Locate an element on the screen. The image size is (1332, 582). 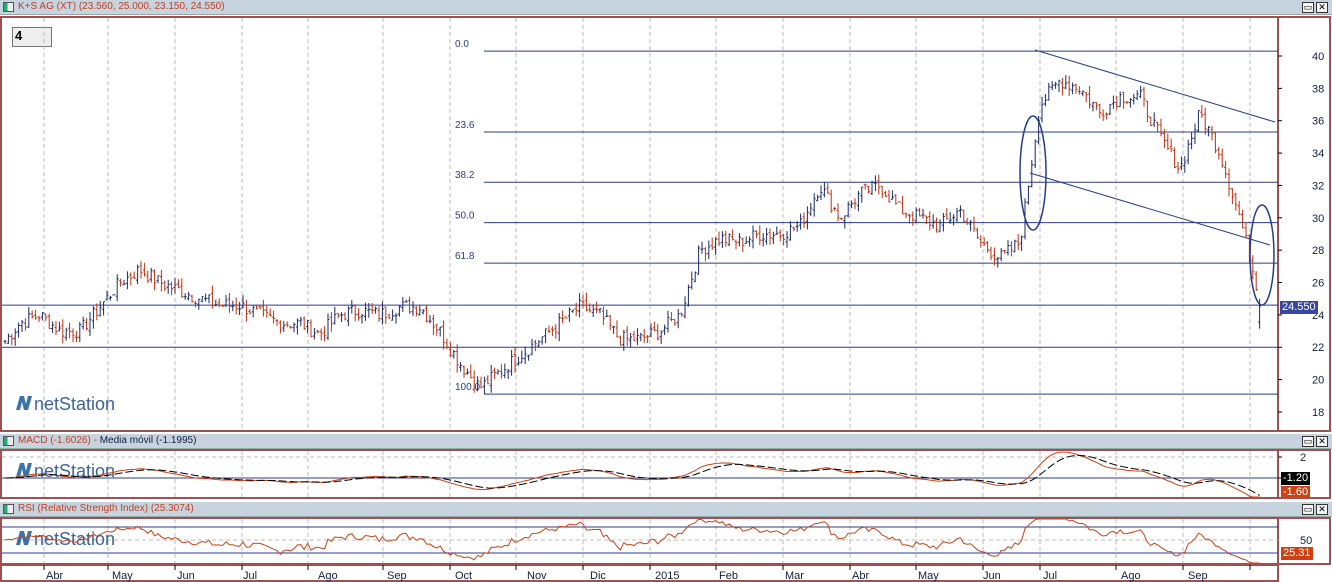
x-axis-label: 2015 is located at coordinates (667, 576).